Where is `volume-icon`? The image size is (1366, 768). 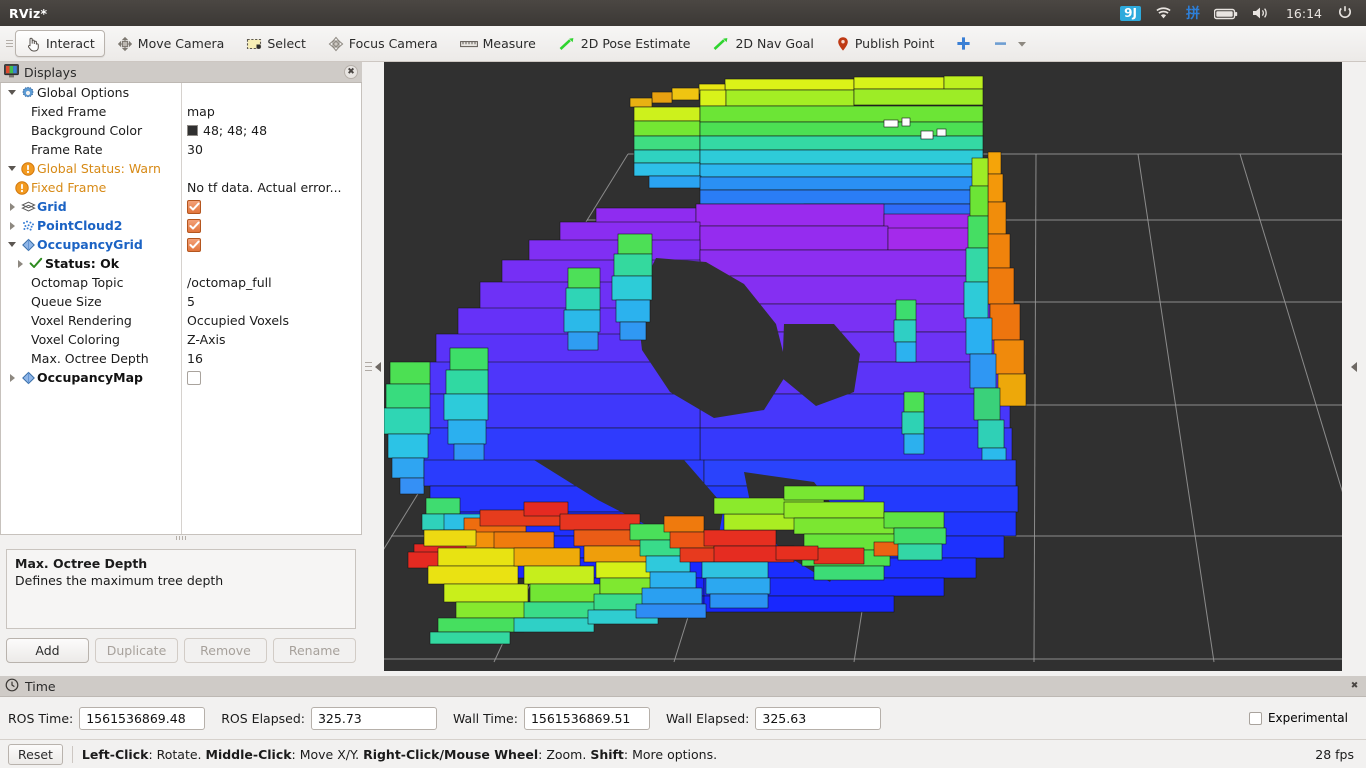
volume-icon is located at coordinates (1261, 13).